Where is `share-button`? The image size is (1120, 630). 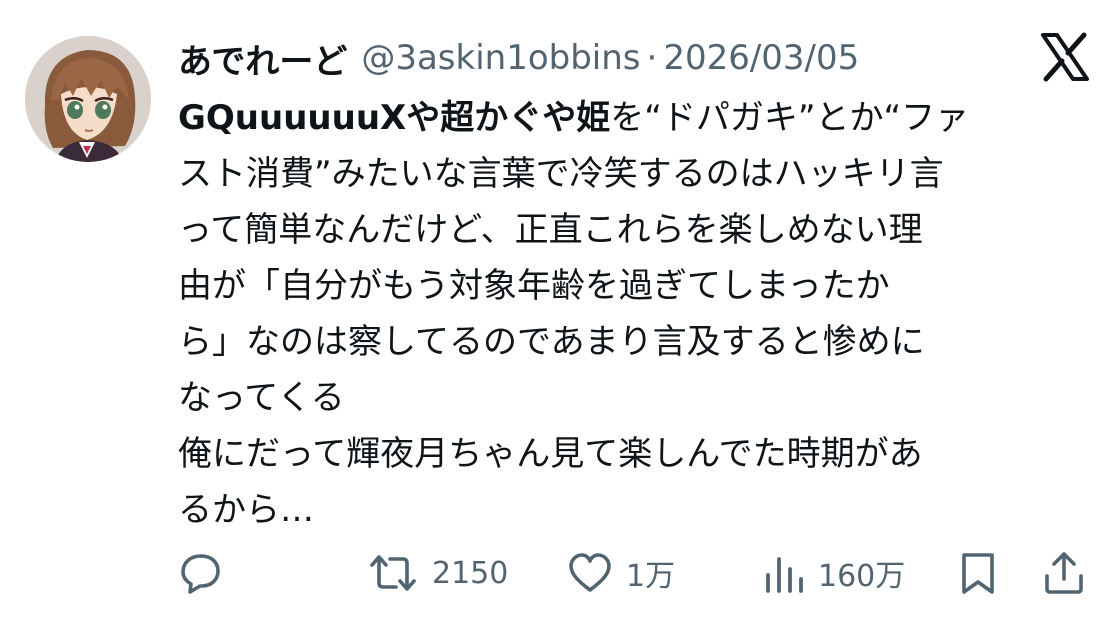
share-button is located at coordinates (1064, 573).